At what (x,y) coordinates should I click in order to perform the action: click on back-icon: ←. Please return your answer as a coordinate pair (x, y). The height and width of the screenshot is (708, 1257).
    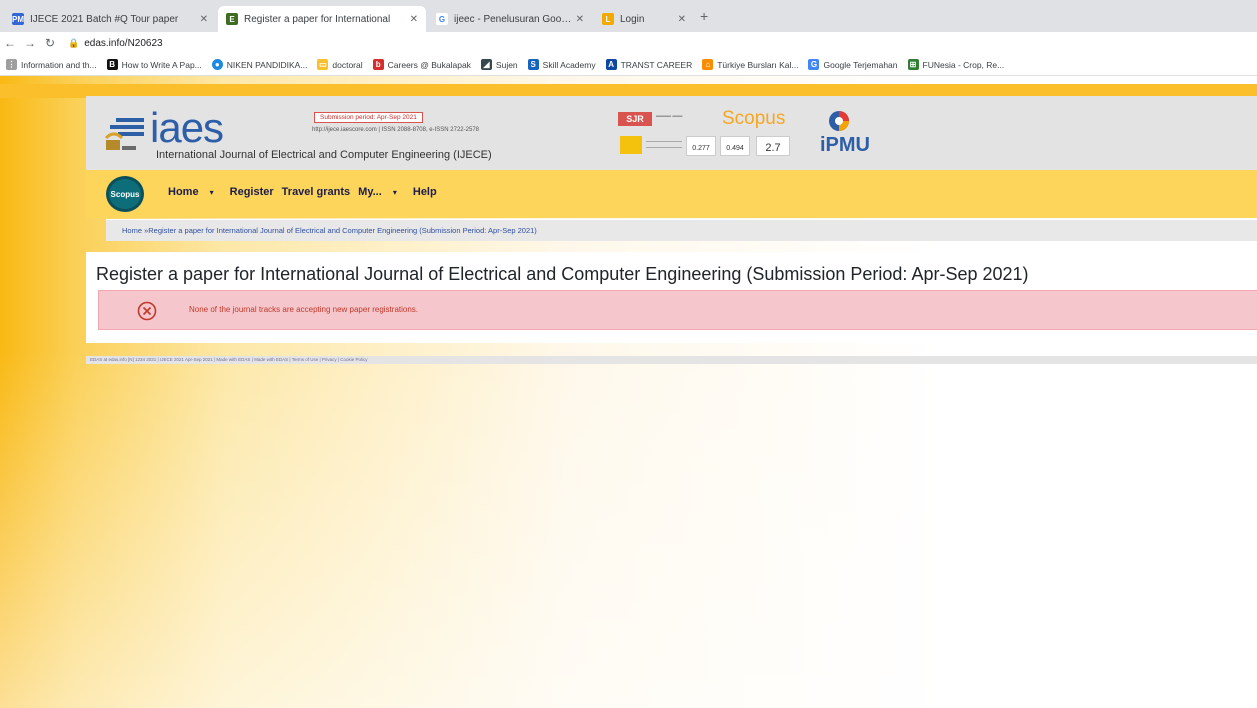
    Looking at the image, I should click on (10, 43).